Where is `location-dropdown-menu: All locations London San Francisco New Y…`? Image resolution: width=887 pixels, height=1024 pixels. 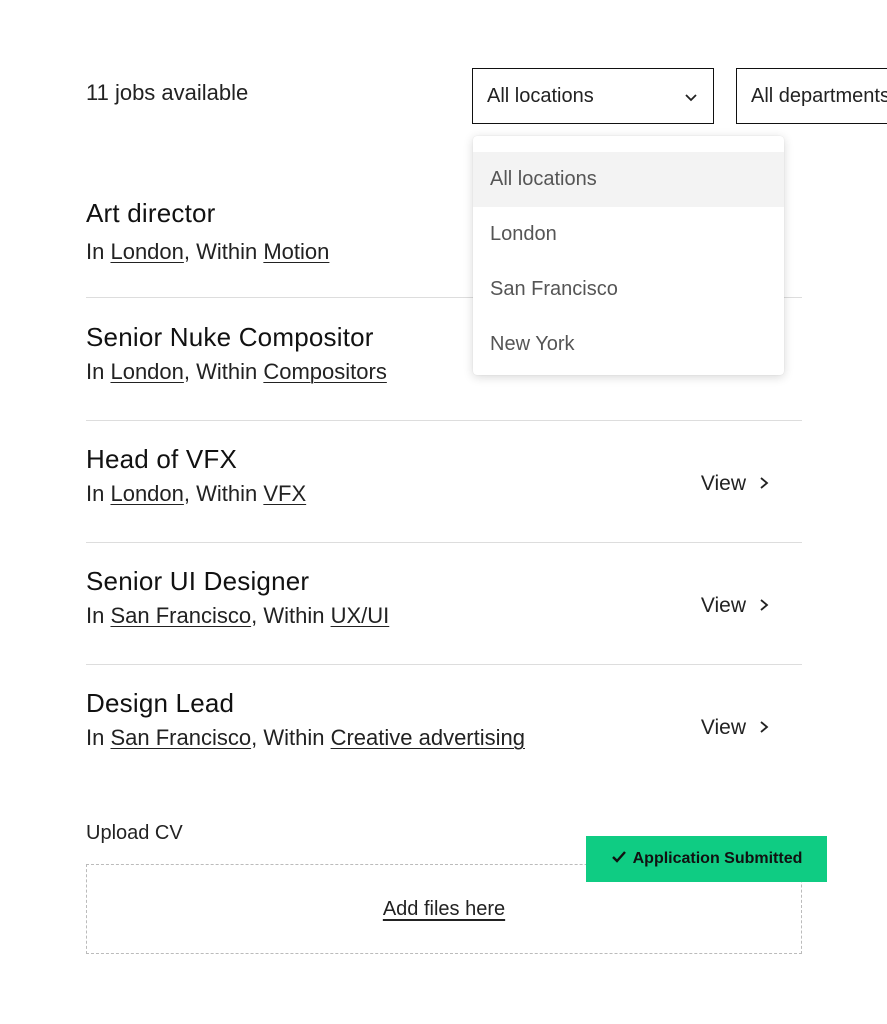
location-dropdown-menu: All locations London San Francisco New Y… is located at coordinates (628, 255).